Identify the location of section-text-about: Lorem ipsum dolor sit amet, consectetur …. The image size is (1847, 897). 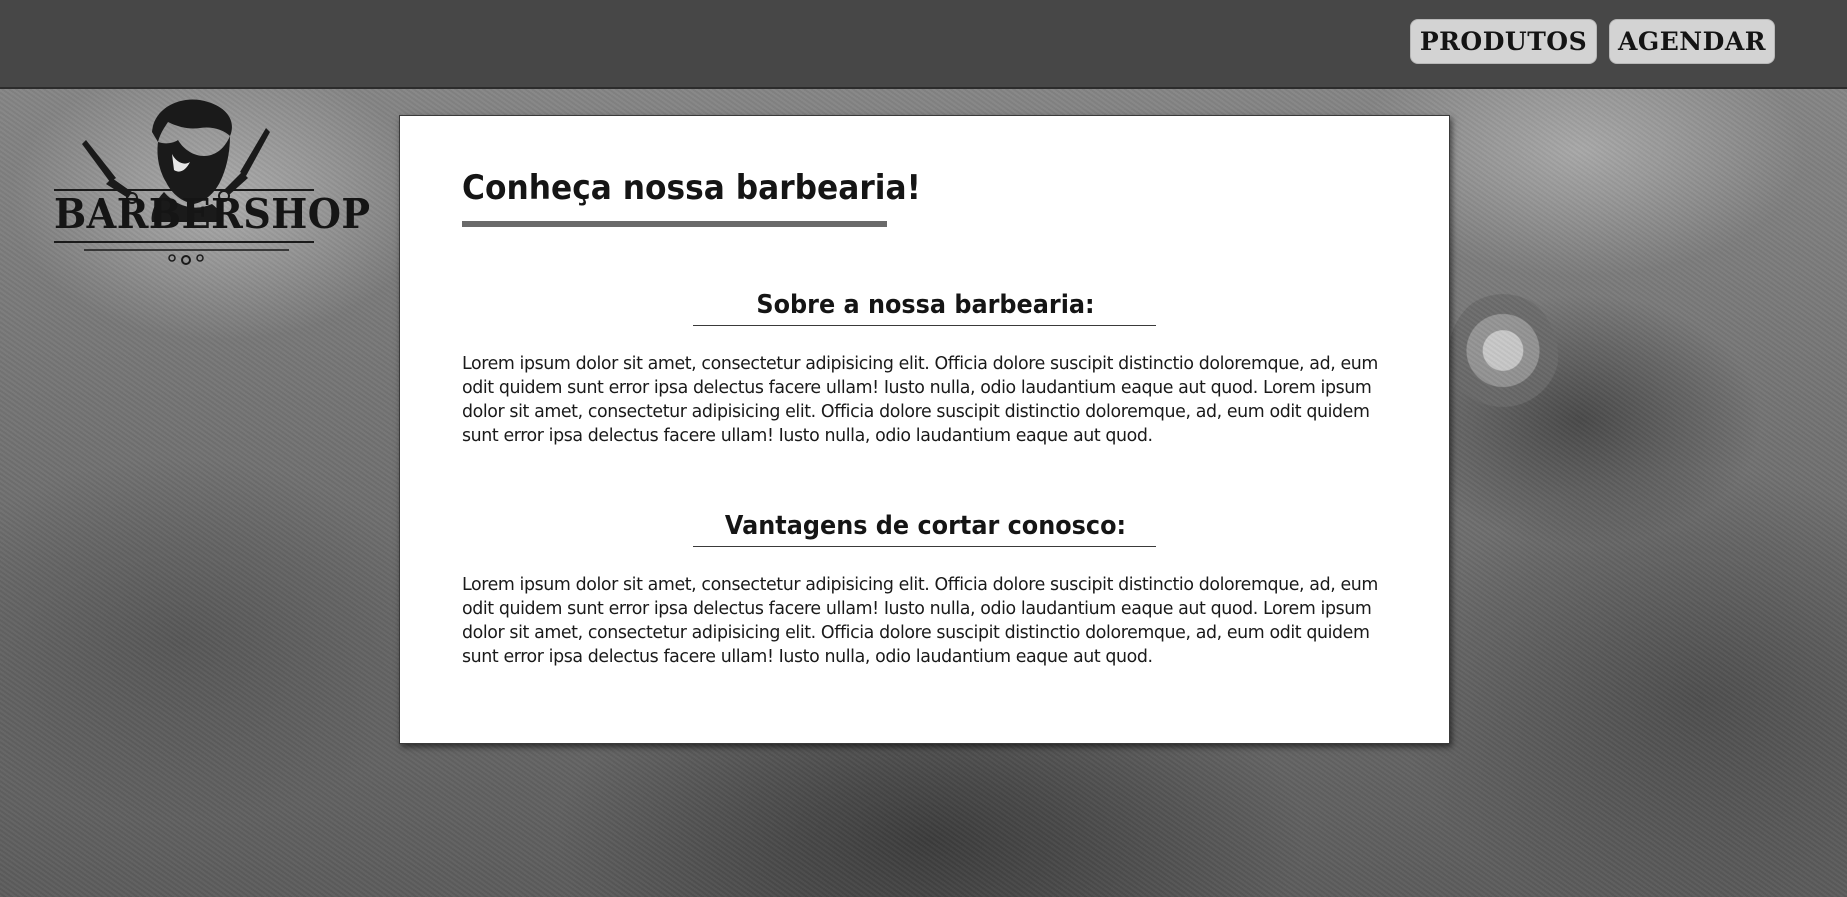
(920, 400).